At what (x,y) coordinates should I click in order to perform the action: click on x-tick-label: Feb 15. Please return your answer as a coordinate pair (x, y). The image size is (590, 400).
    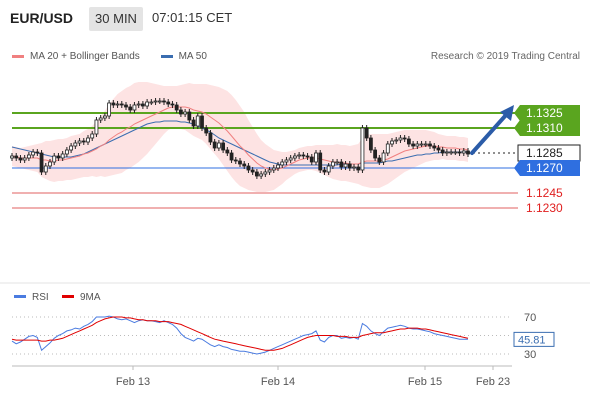
    Looking at the image, I should click on (425, 382).